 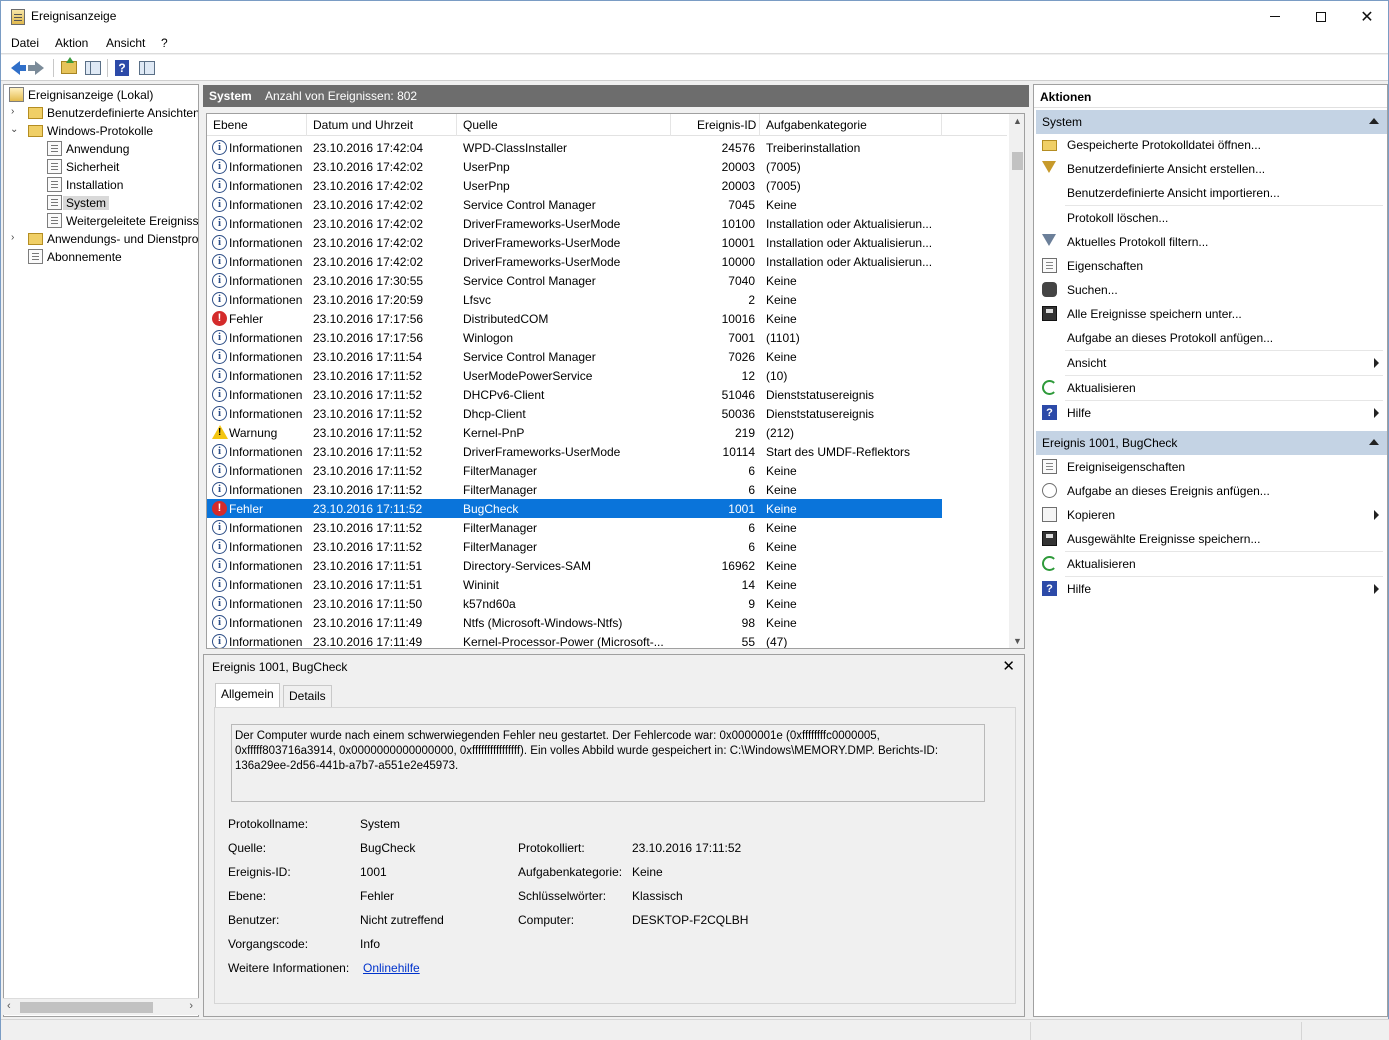 I want to click on scroll-up-icon: ▲, so click(x=1017, y=121).